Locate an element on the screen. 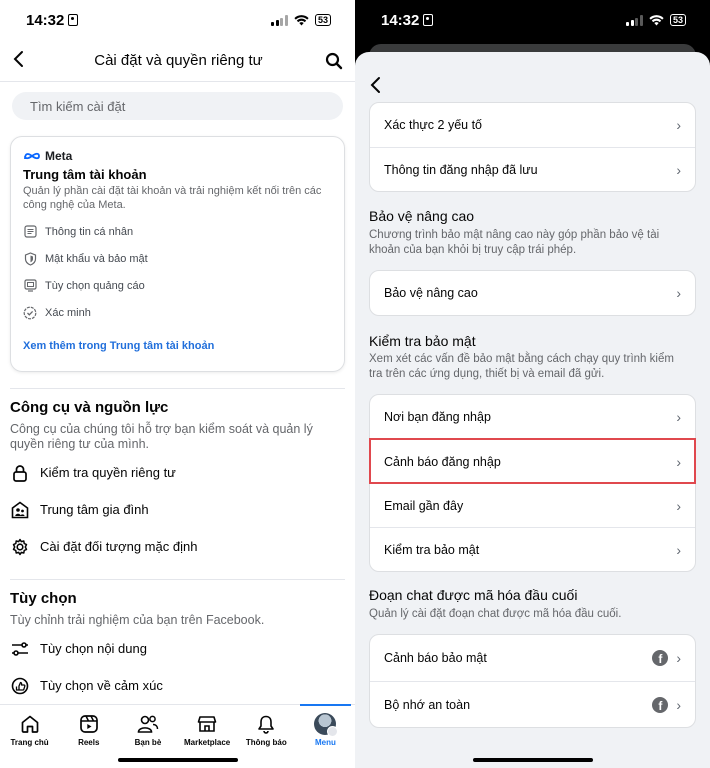 This screenshot has height=768, width=710. preferences-section-title: Tùy chọn is located at coordinates (43, 598).